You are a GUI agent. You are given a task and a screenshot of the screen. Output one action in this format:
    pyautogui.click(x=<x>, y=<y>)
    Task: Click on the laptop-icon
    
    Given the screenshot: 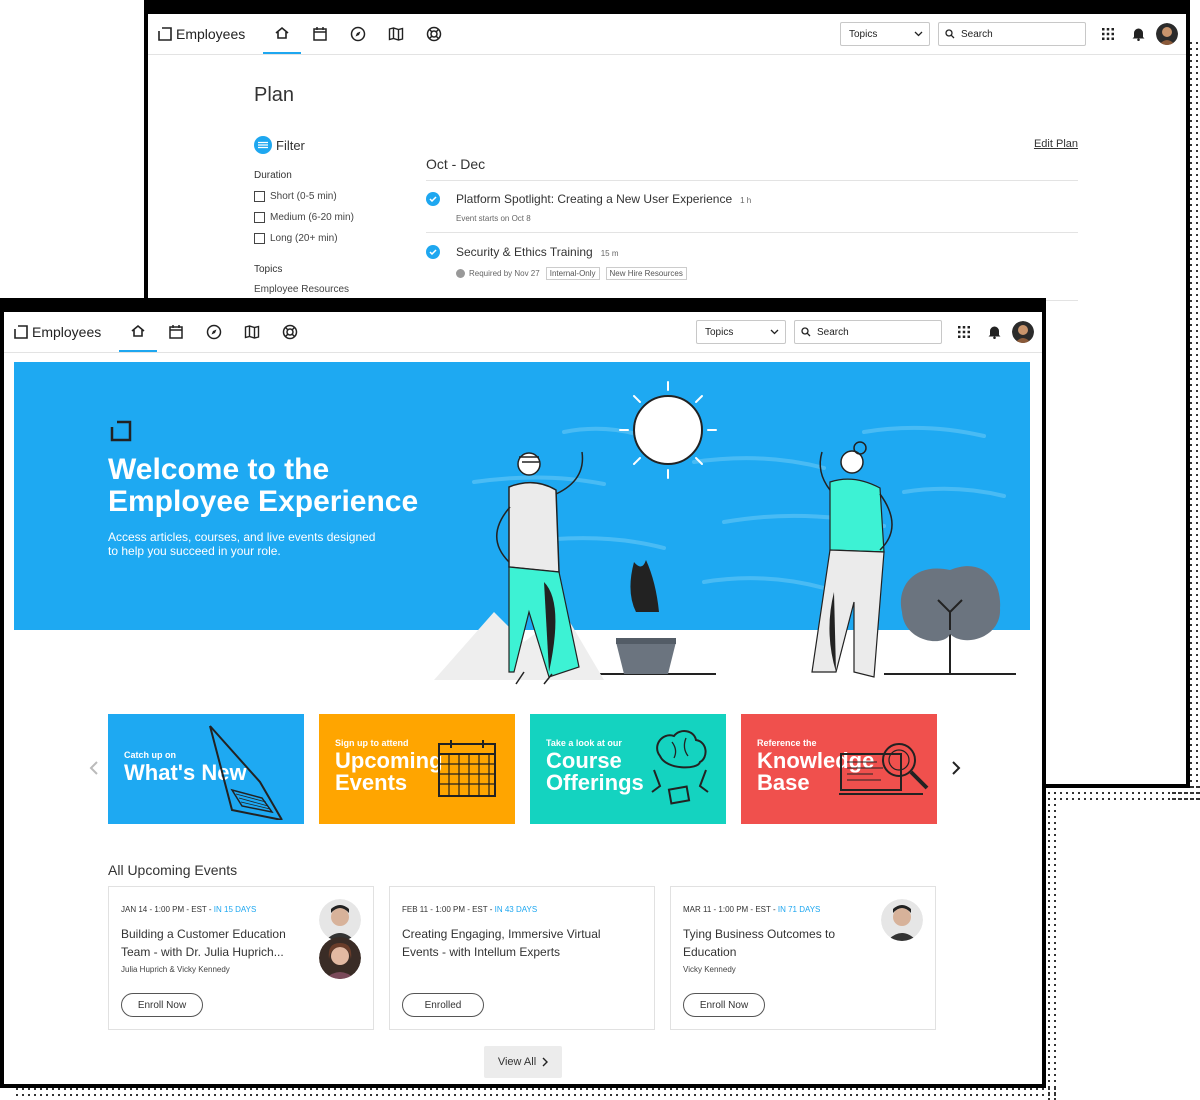 What is the action you would take?
    pyautogui.click(x=246, y=772)
    